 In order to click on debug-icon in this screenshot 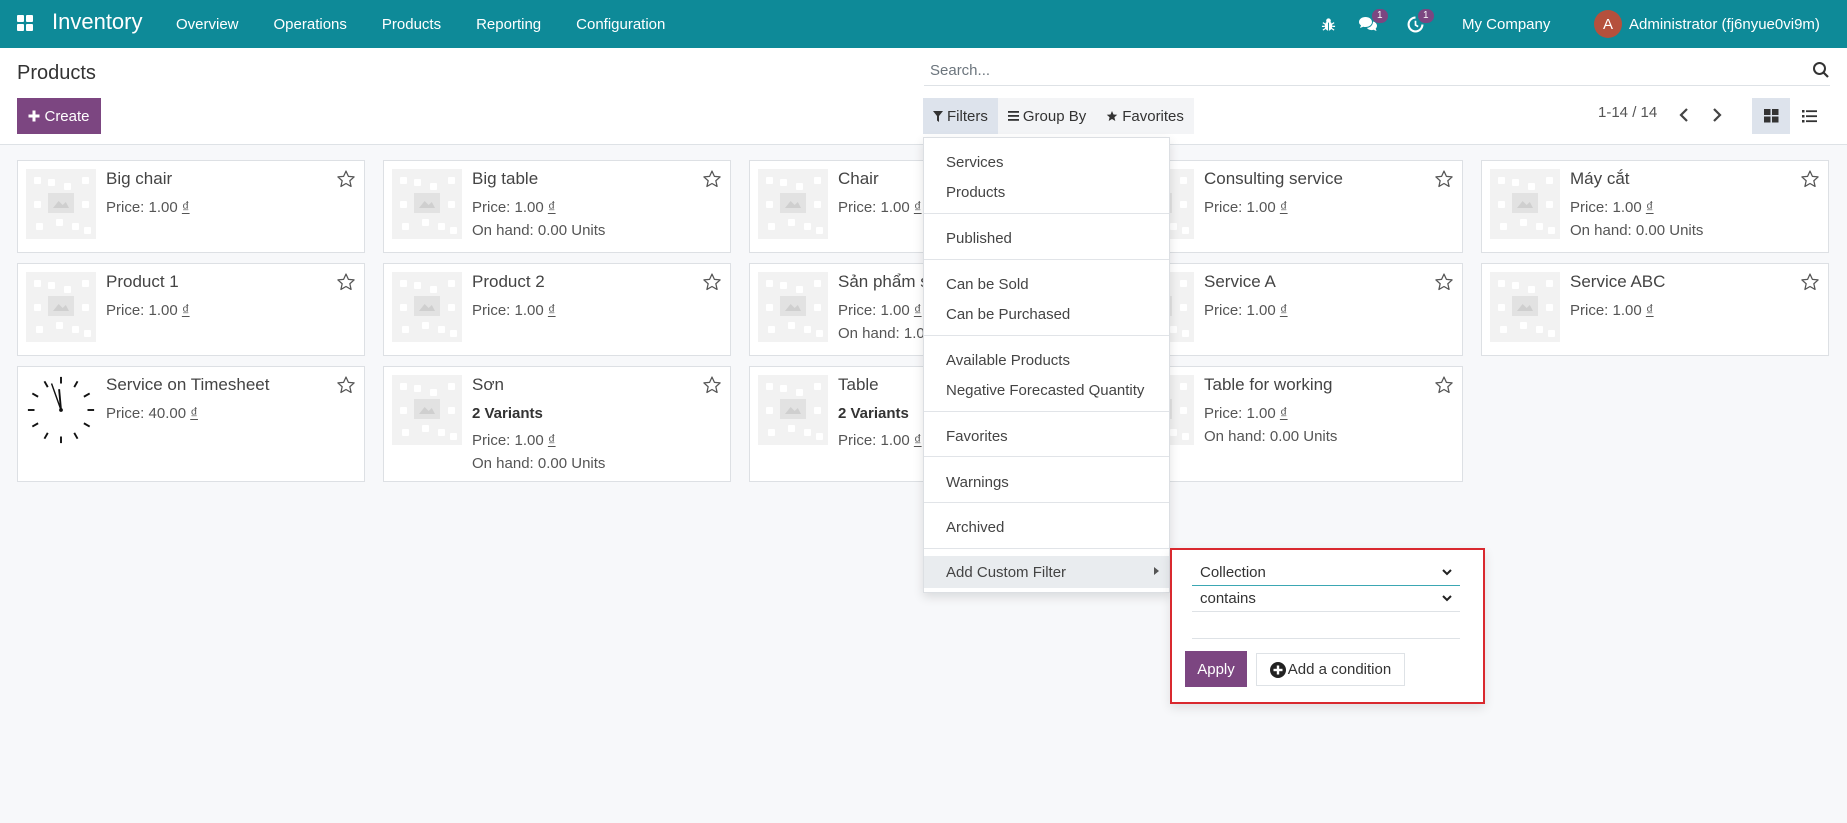, I will do `click(1328, 24)`.